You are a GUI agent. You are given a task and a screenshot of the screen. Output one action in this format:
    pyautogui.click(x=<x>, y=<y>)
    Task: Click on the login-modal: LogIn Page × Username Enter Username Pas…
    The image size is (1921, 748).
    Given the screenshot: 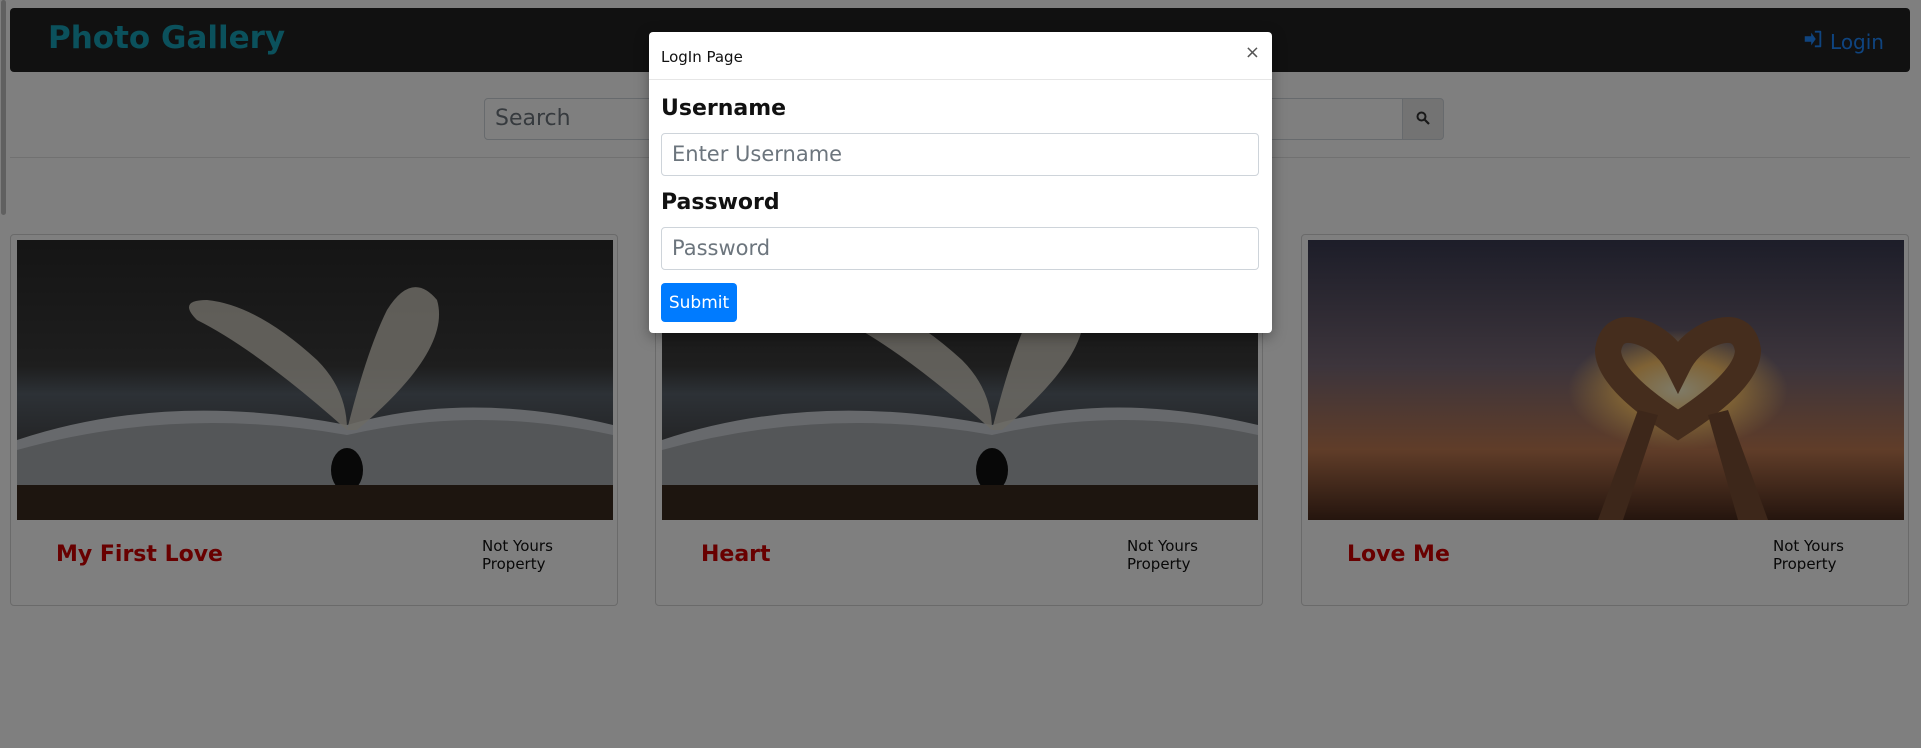 What is the action you would take?
    pyautogui.click(x=960, y=182)
    